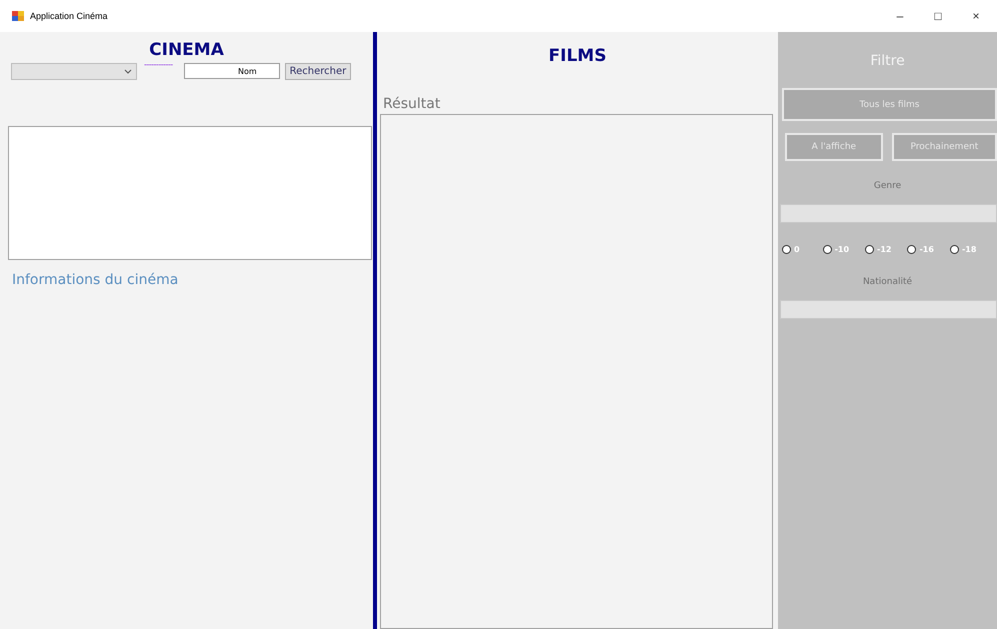  I want to click on nationality-label: Nationalité, so click(887, 282).